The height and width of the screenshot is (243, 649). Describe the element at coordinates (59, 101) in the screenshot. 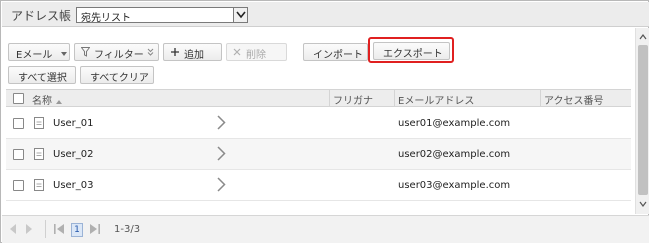

I see `sort-asc-icon` at that location.